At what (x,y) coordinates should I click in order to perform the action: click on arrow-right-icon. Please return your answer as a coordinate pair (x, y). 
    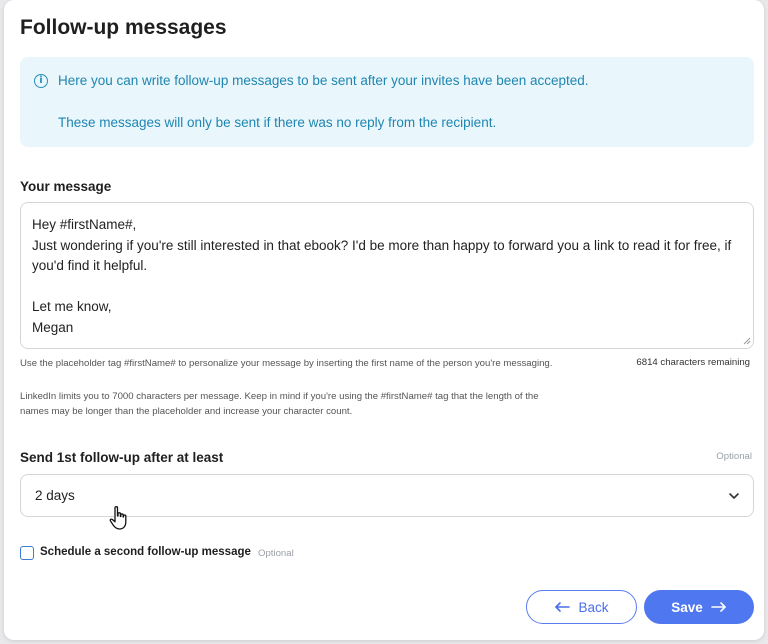
    Looking at the image, I should click on (718, 607).